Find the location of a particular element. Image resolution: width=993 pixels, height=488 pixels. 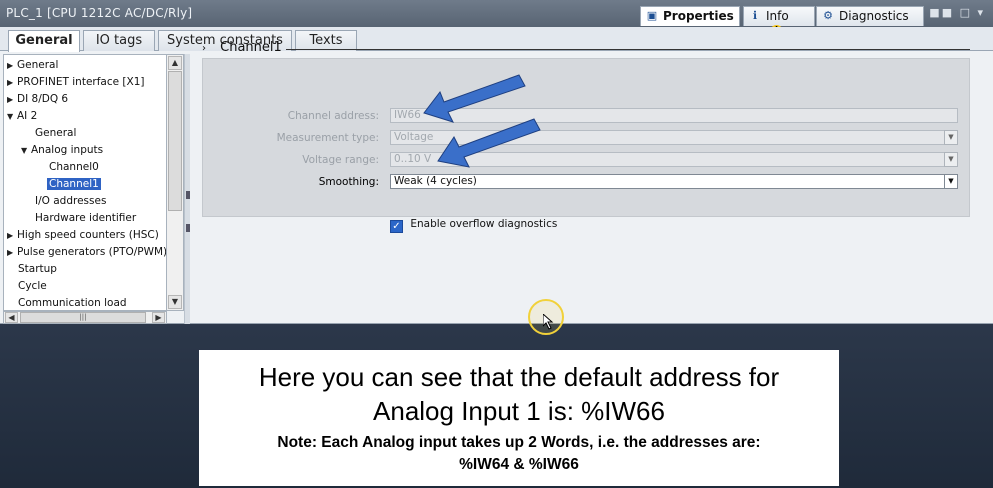

scroll-thumb-horizontal: ||| is located at coordinates (83, 317).